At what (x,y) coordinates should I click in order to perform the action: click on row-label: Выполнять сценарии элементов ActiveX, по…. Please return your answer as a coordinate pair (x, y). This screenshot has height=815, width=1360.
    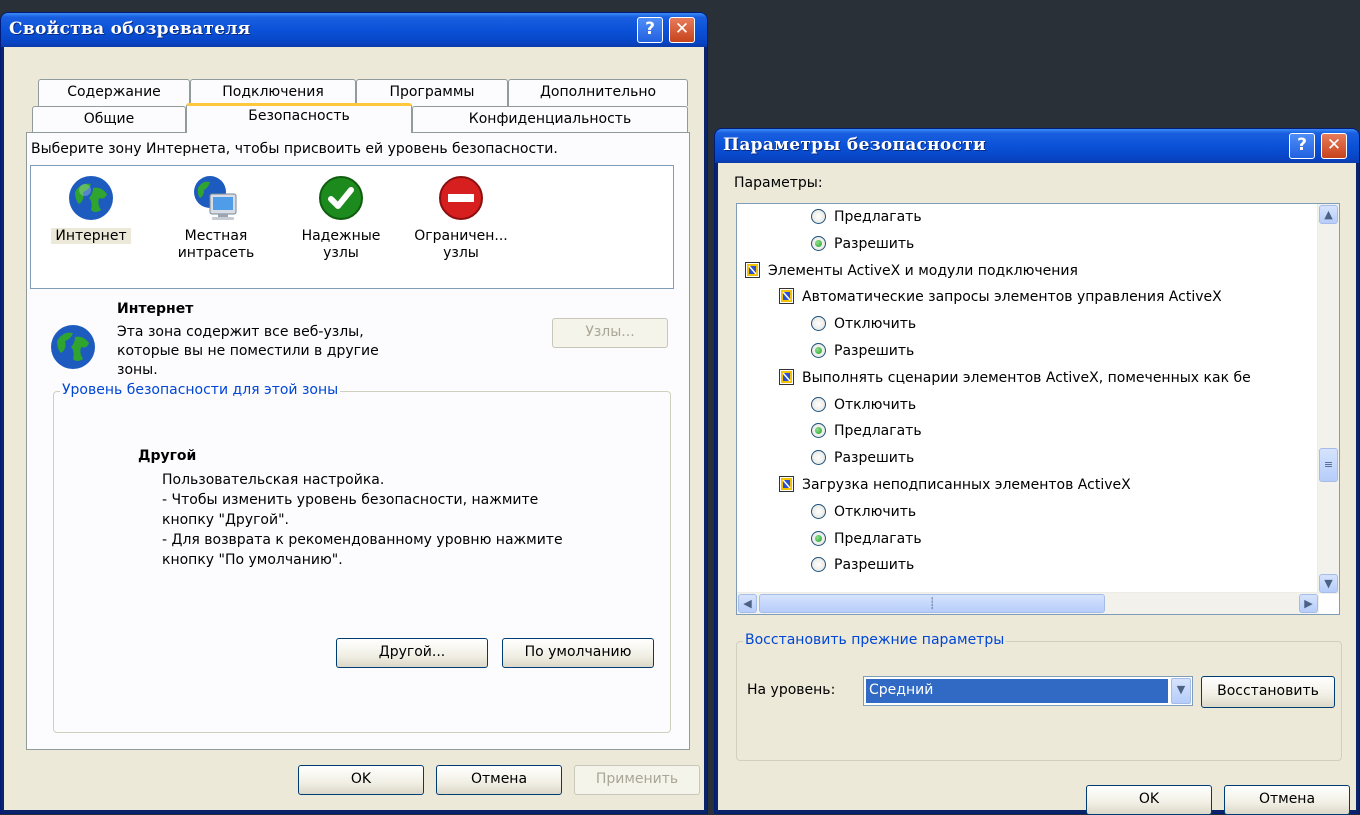
    Looking at the image, I should click on (1026, 377).